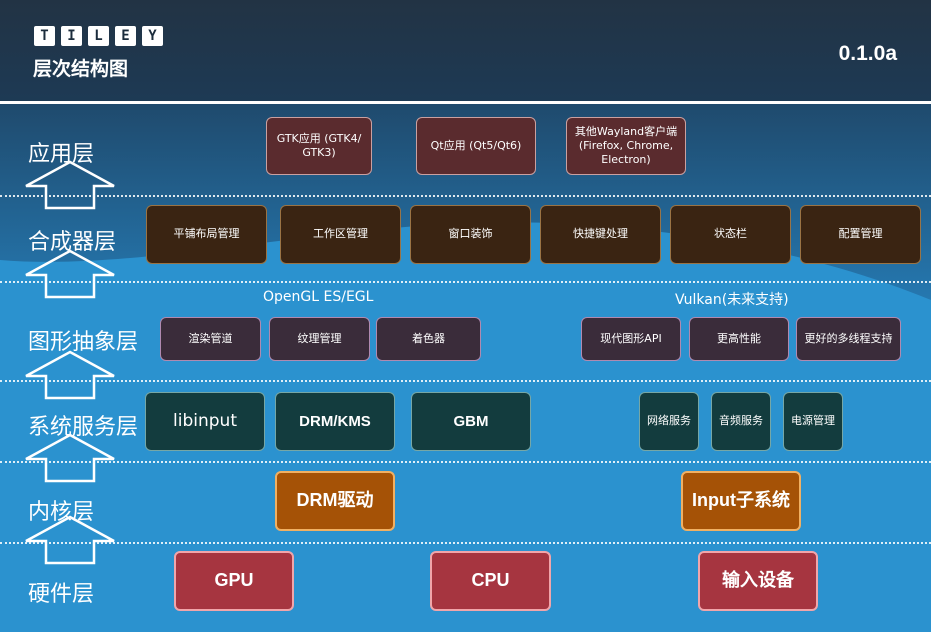 The width and height of the screenshot is (931, 632). I want to click on logo-letter: L, so click(98, 36).